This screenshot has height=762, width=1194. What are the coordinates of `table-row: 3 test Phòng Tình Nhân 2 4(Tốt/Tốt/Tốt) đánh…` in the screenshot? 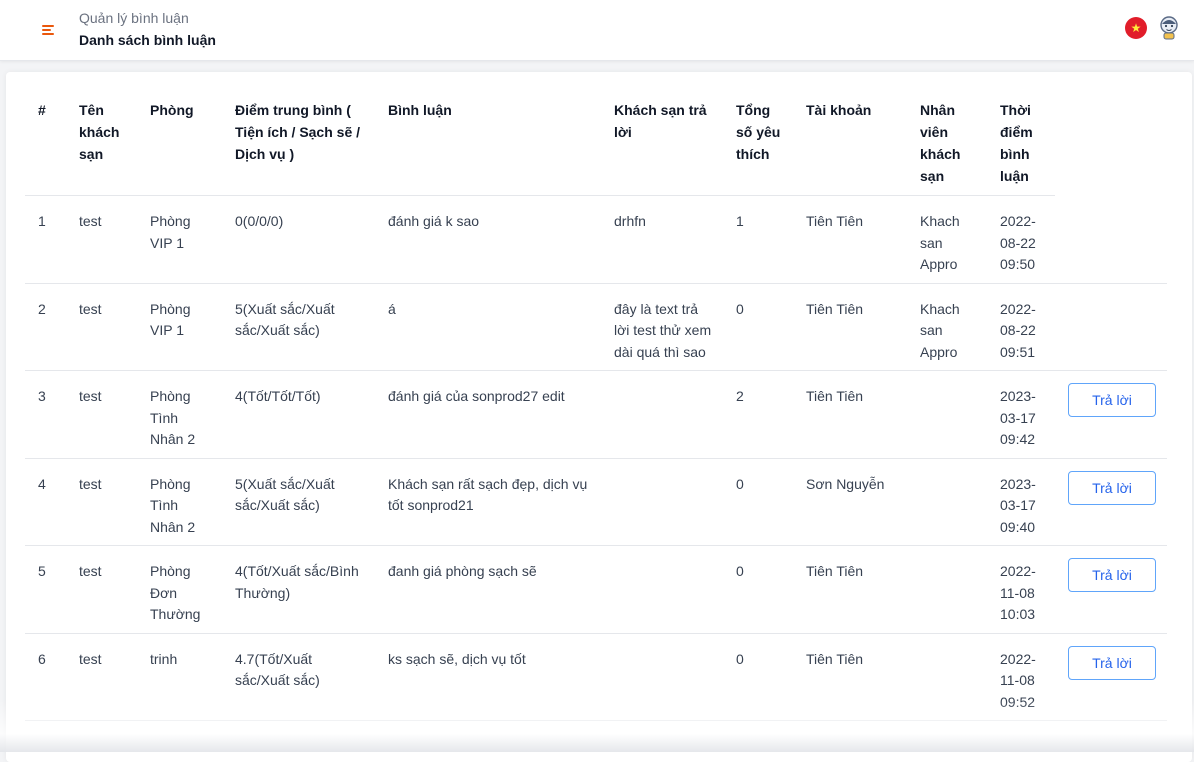 It's located at (596, 414).